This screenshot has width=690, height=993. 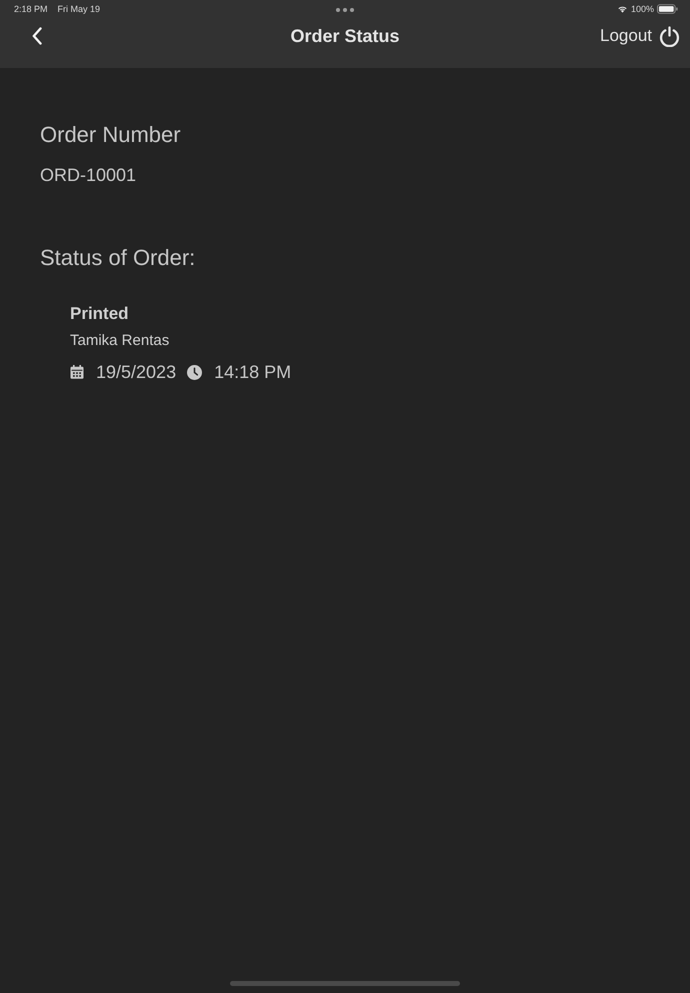 What do you see at coordinates (31, 9) in the screenshot?
I see `status-time: 2:18 PM` at bounding box center [31, 9].